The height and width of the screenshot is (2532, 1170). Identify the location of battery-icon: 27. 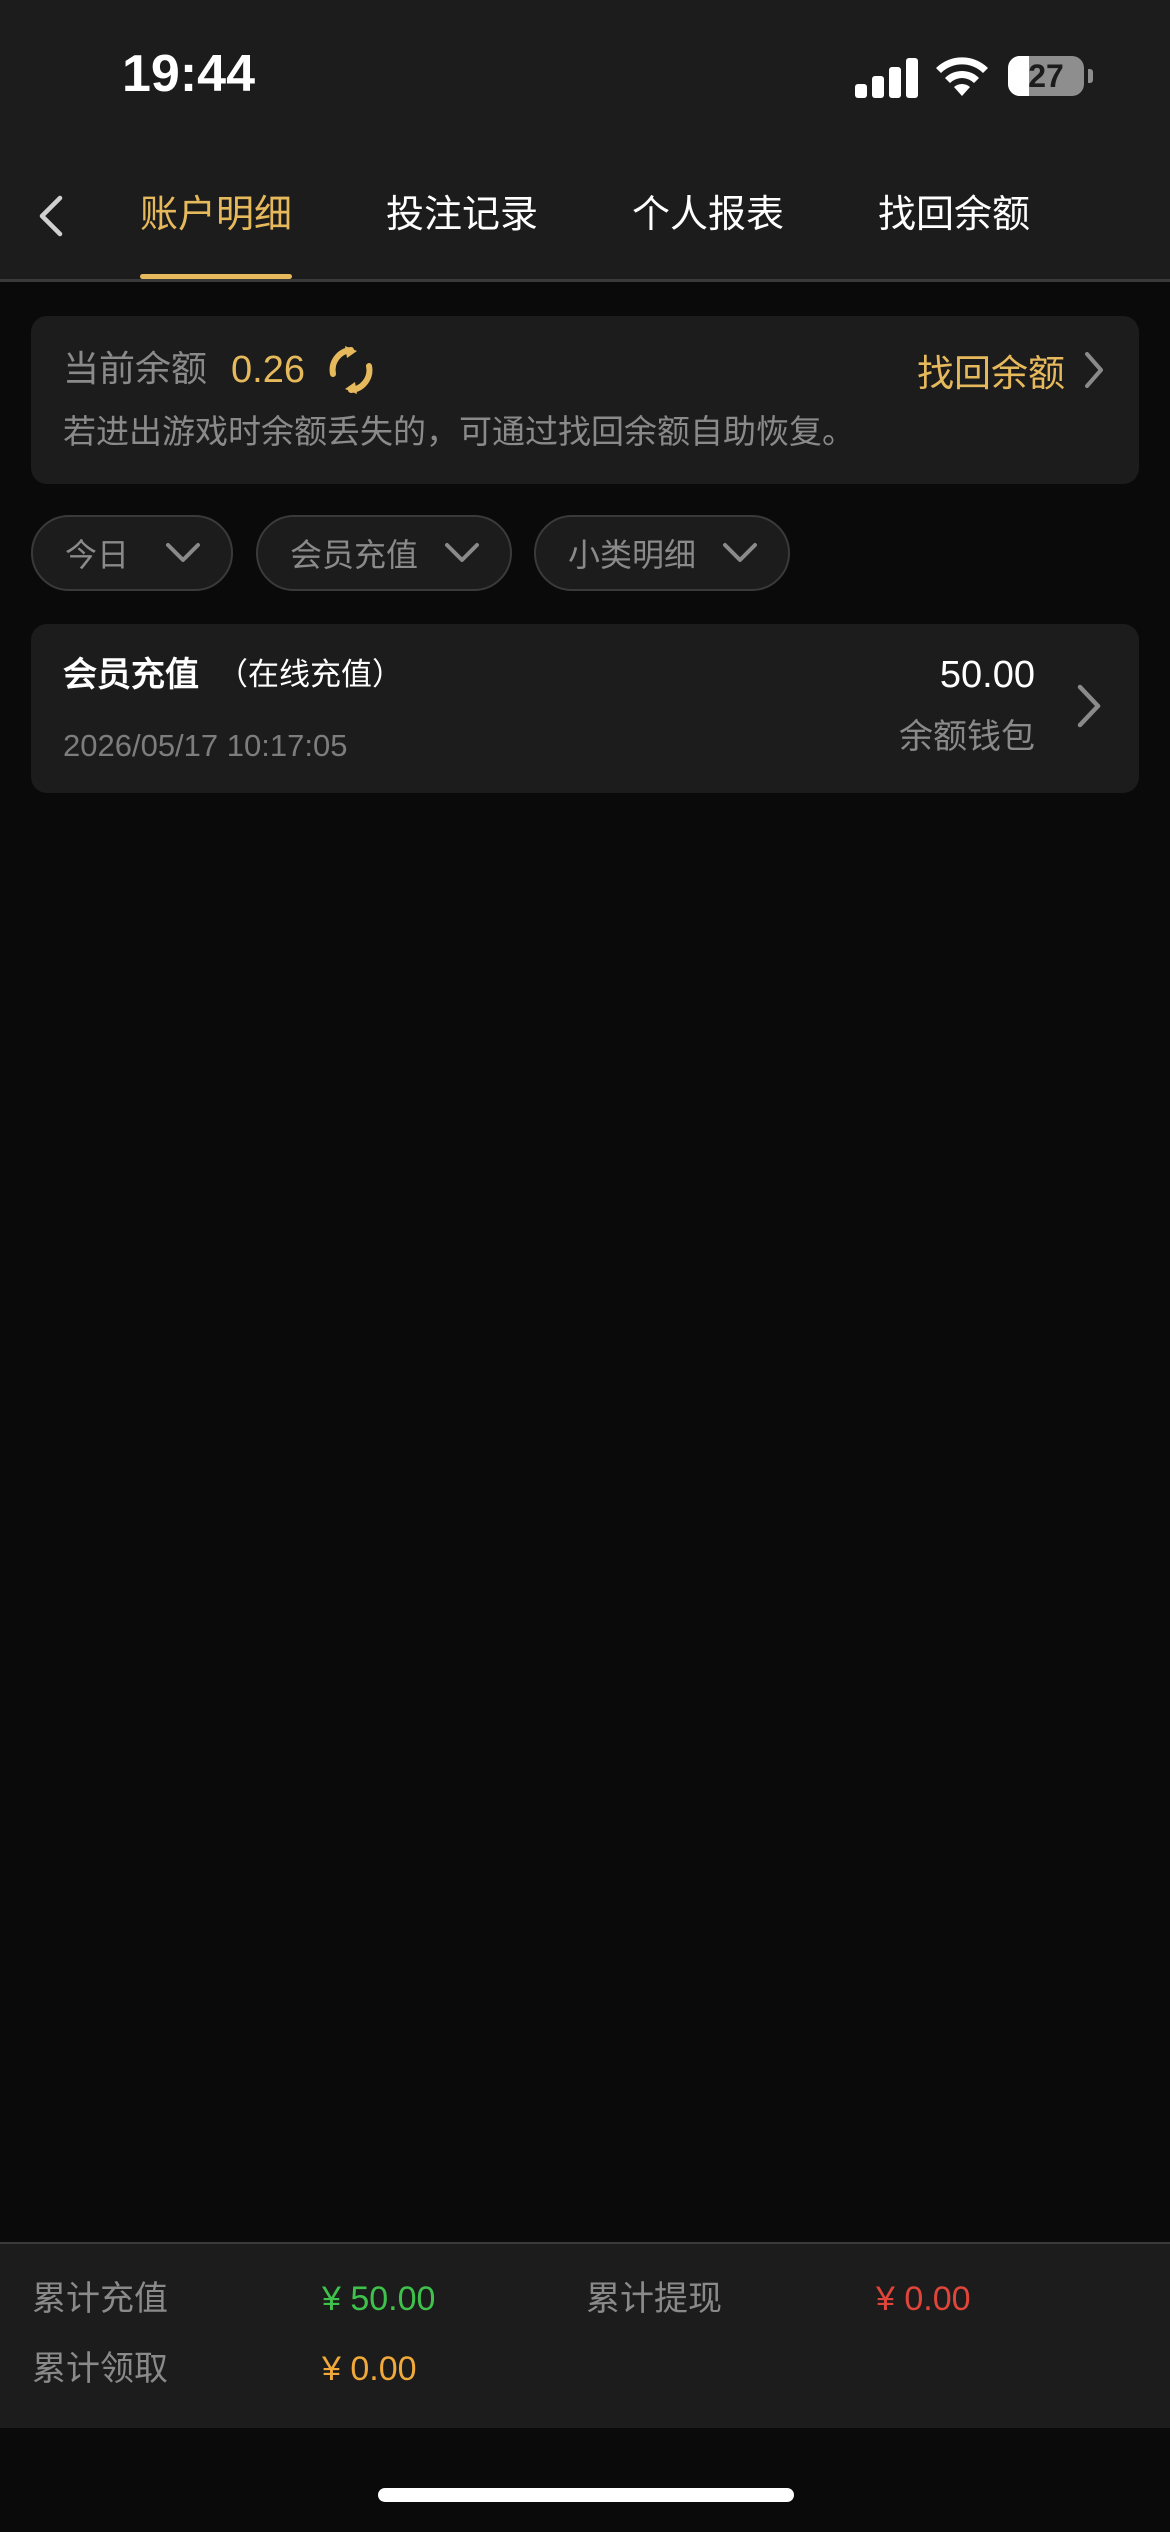
(1046, 76).